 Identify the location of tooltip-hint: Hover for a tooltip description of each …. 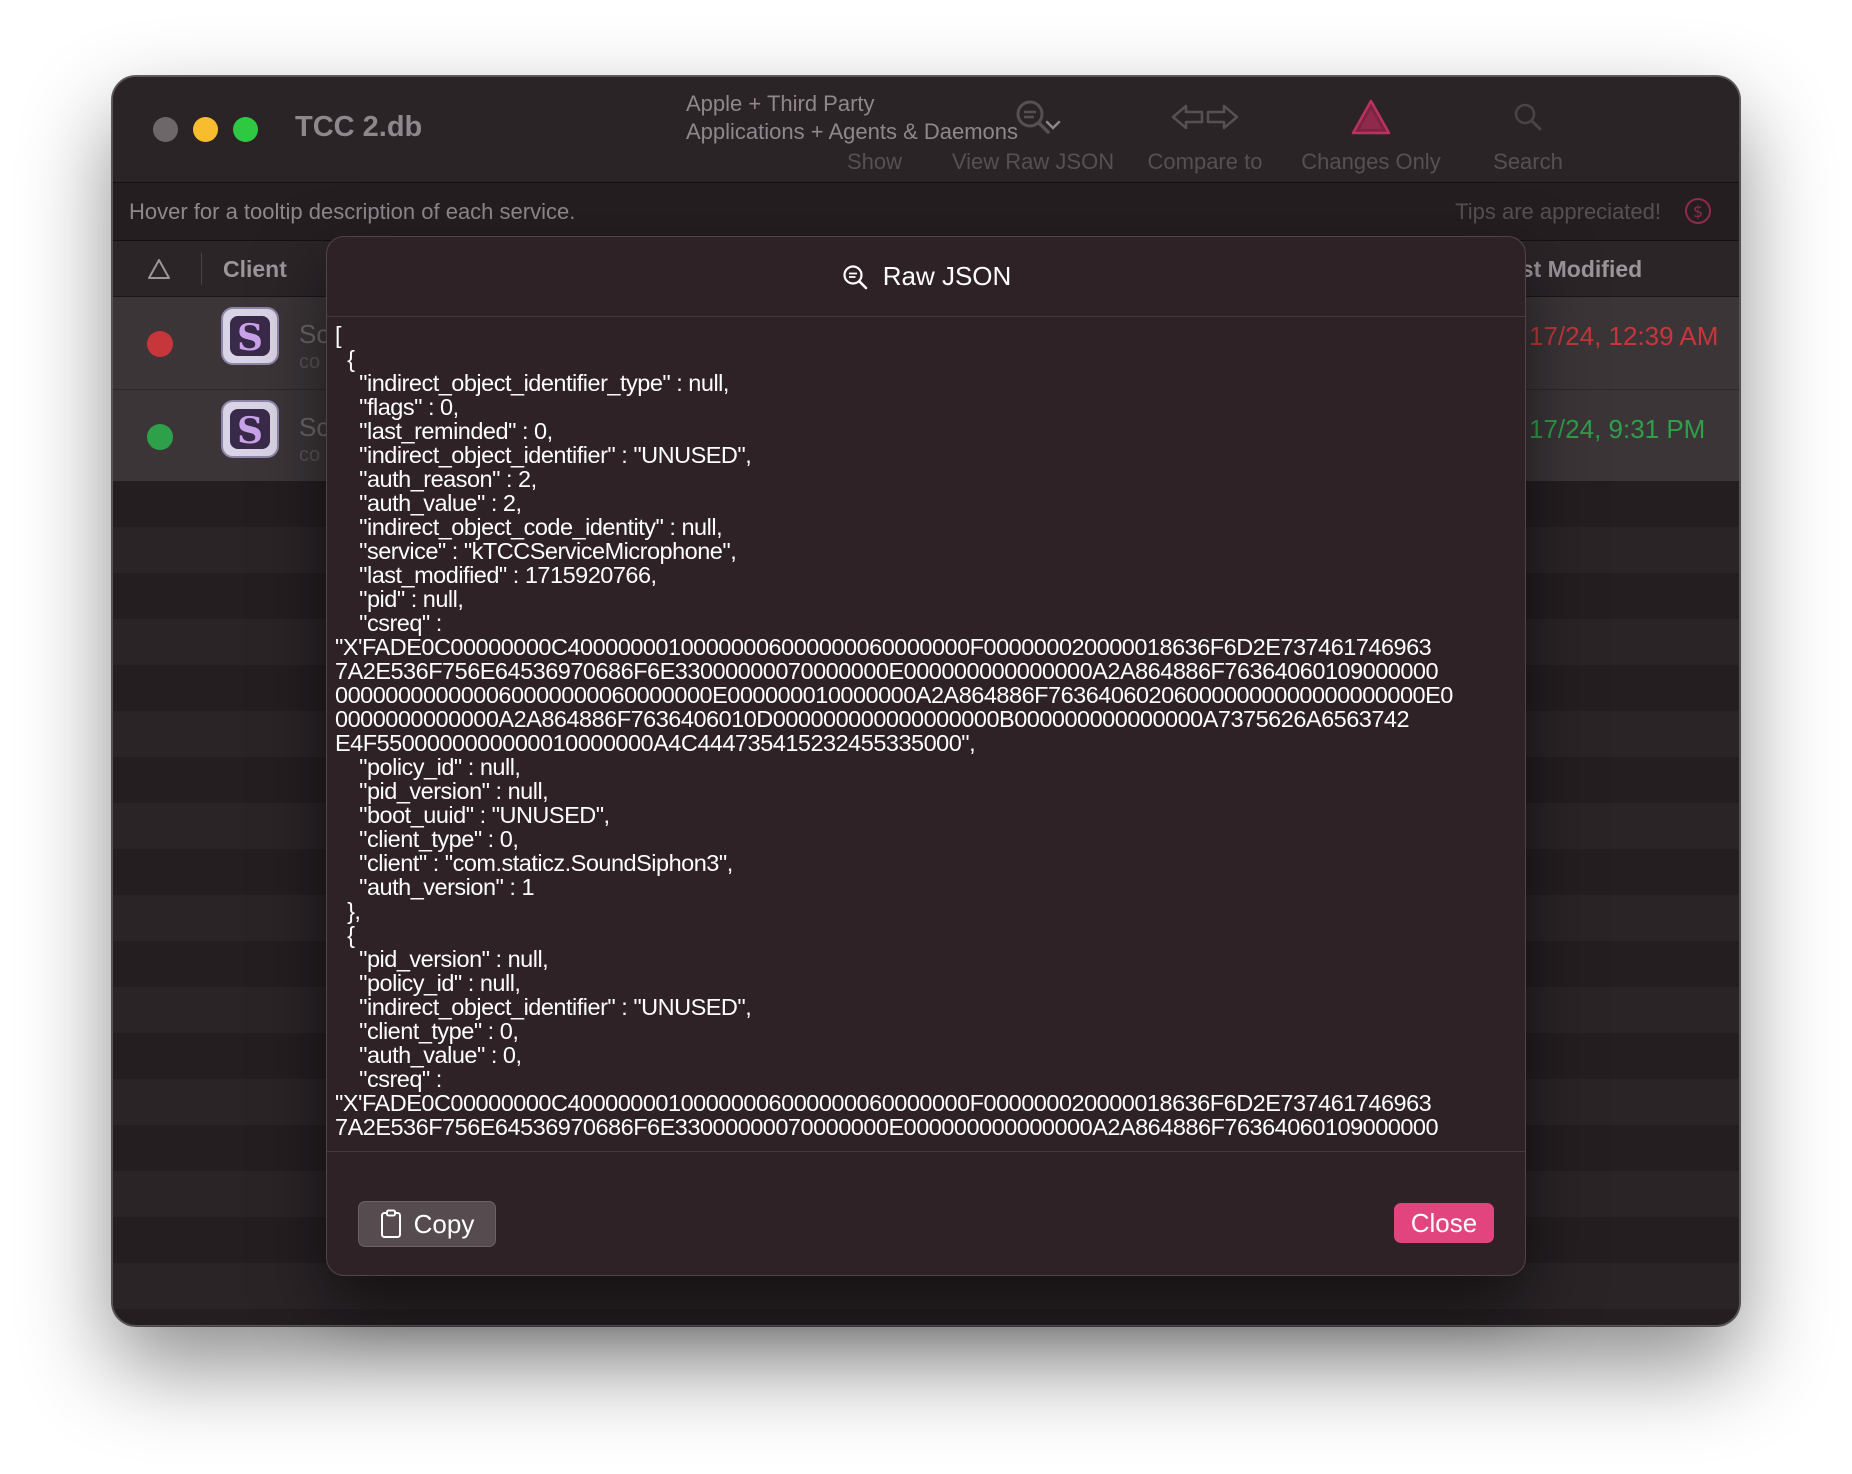
(352, 211).